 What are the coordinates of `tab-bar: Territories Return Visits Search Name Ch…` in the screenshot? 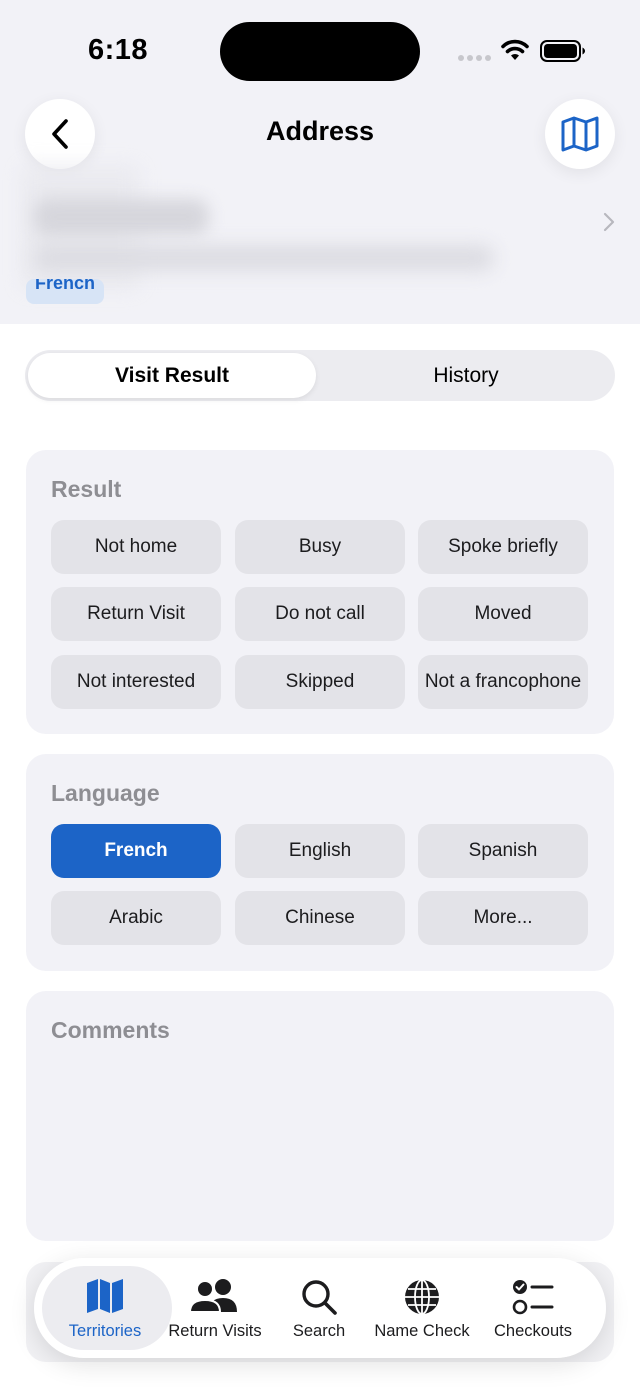 It's located at (320, 1308).